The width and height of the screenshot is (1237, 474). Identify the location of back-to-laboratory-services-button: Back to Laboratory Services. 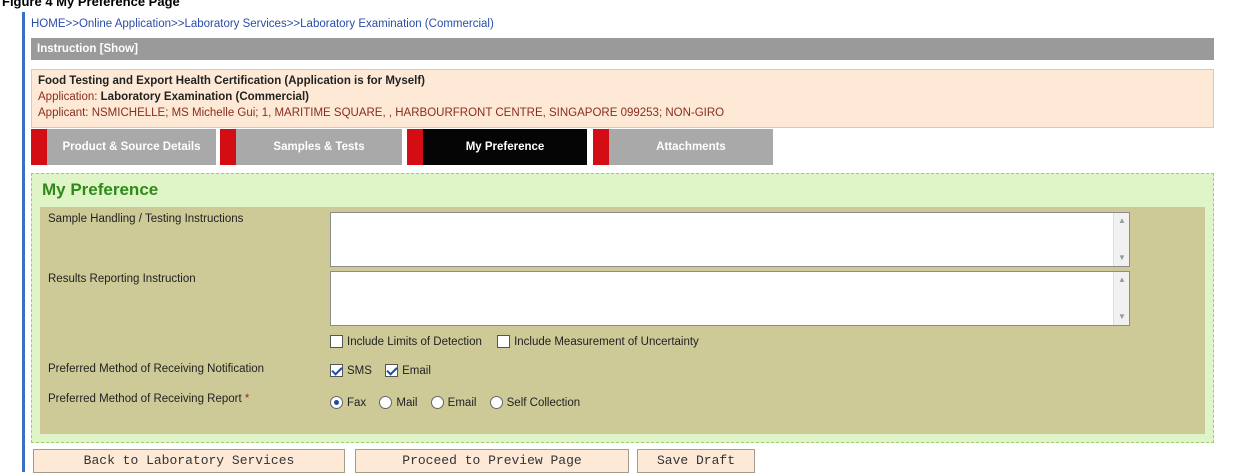
(189, 461).